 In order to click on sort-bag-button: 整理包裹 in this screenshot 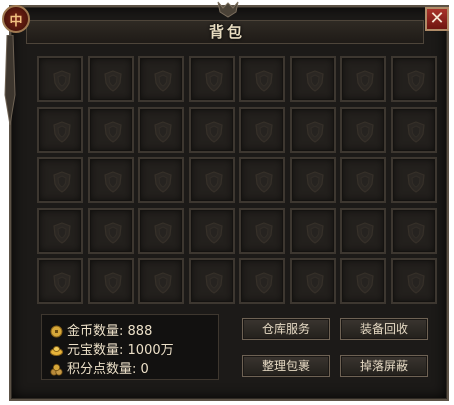, I will do `click(286, 366)`.